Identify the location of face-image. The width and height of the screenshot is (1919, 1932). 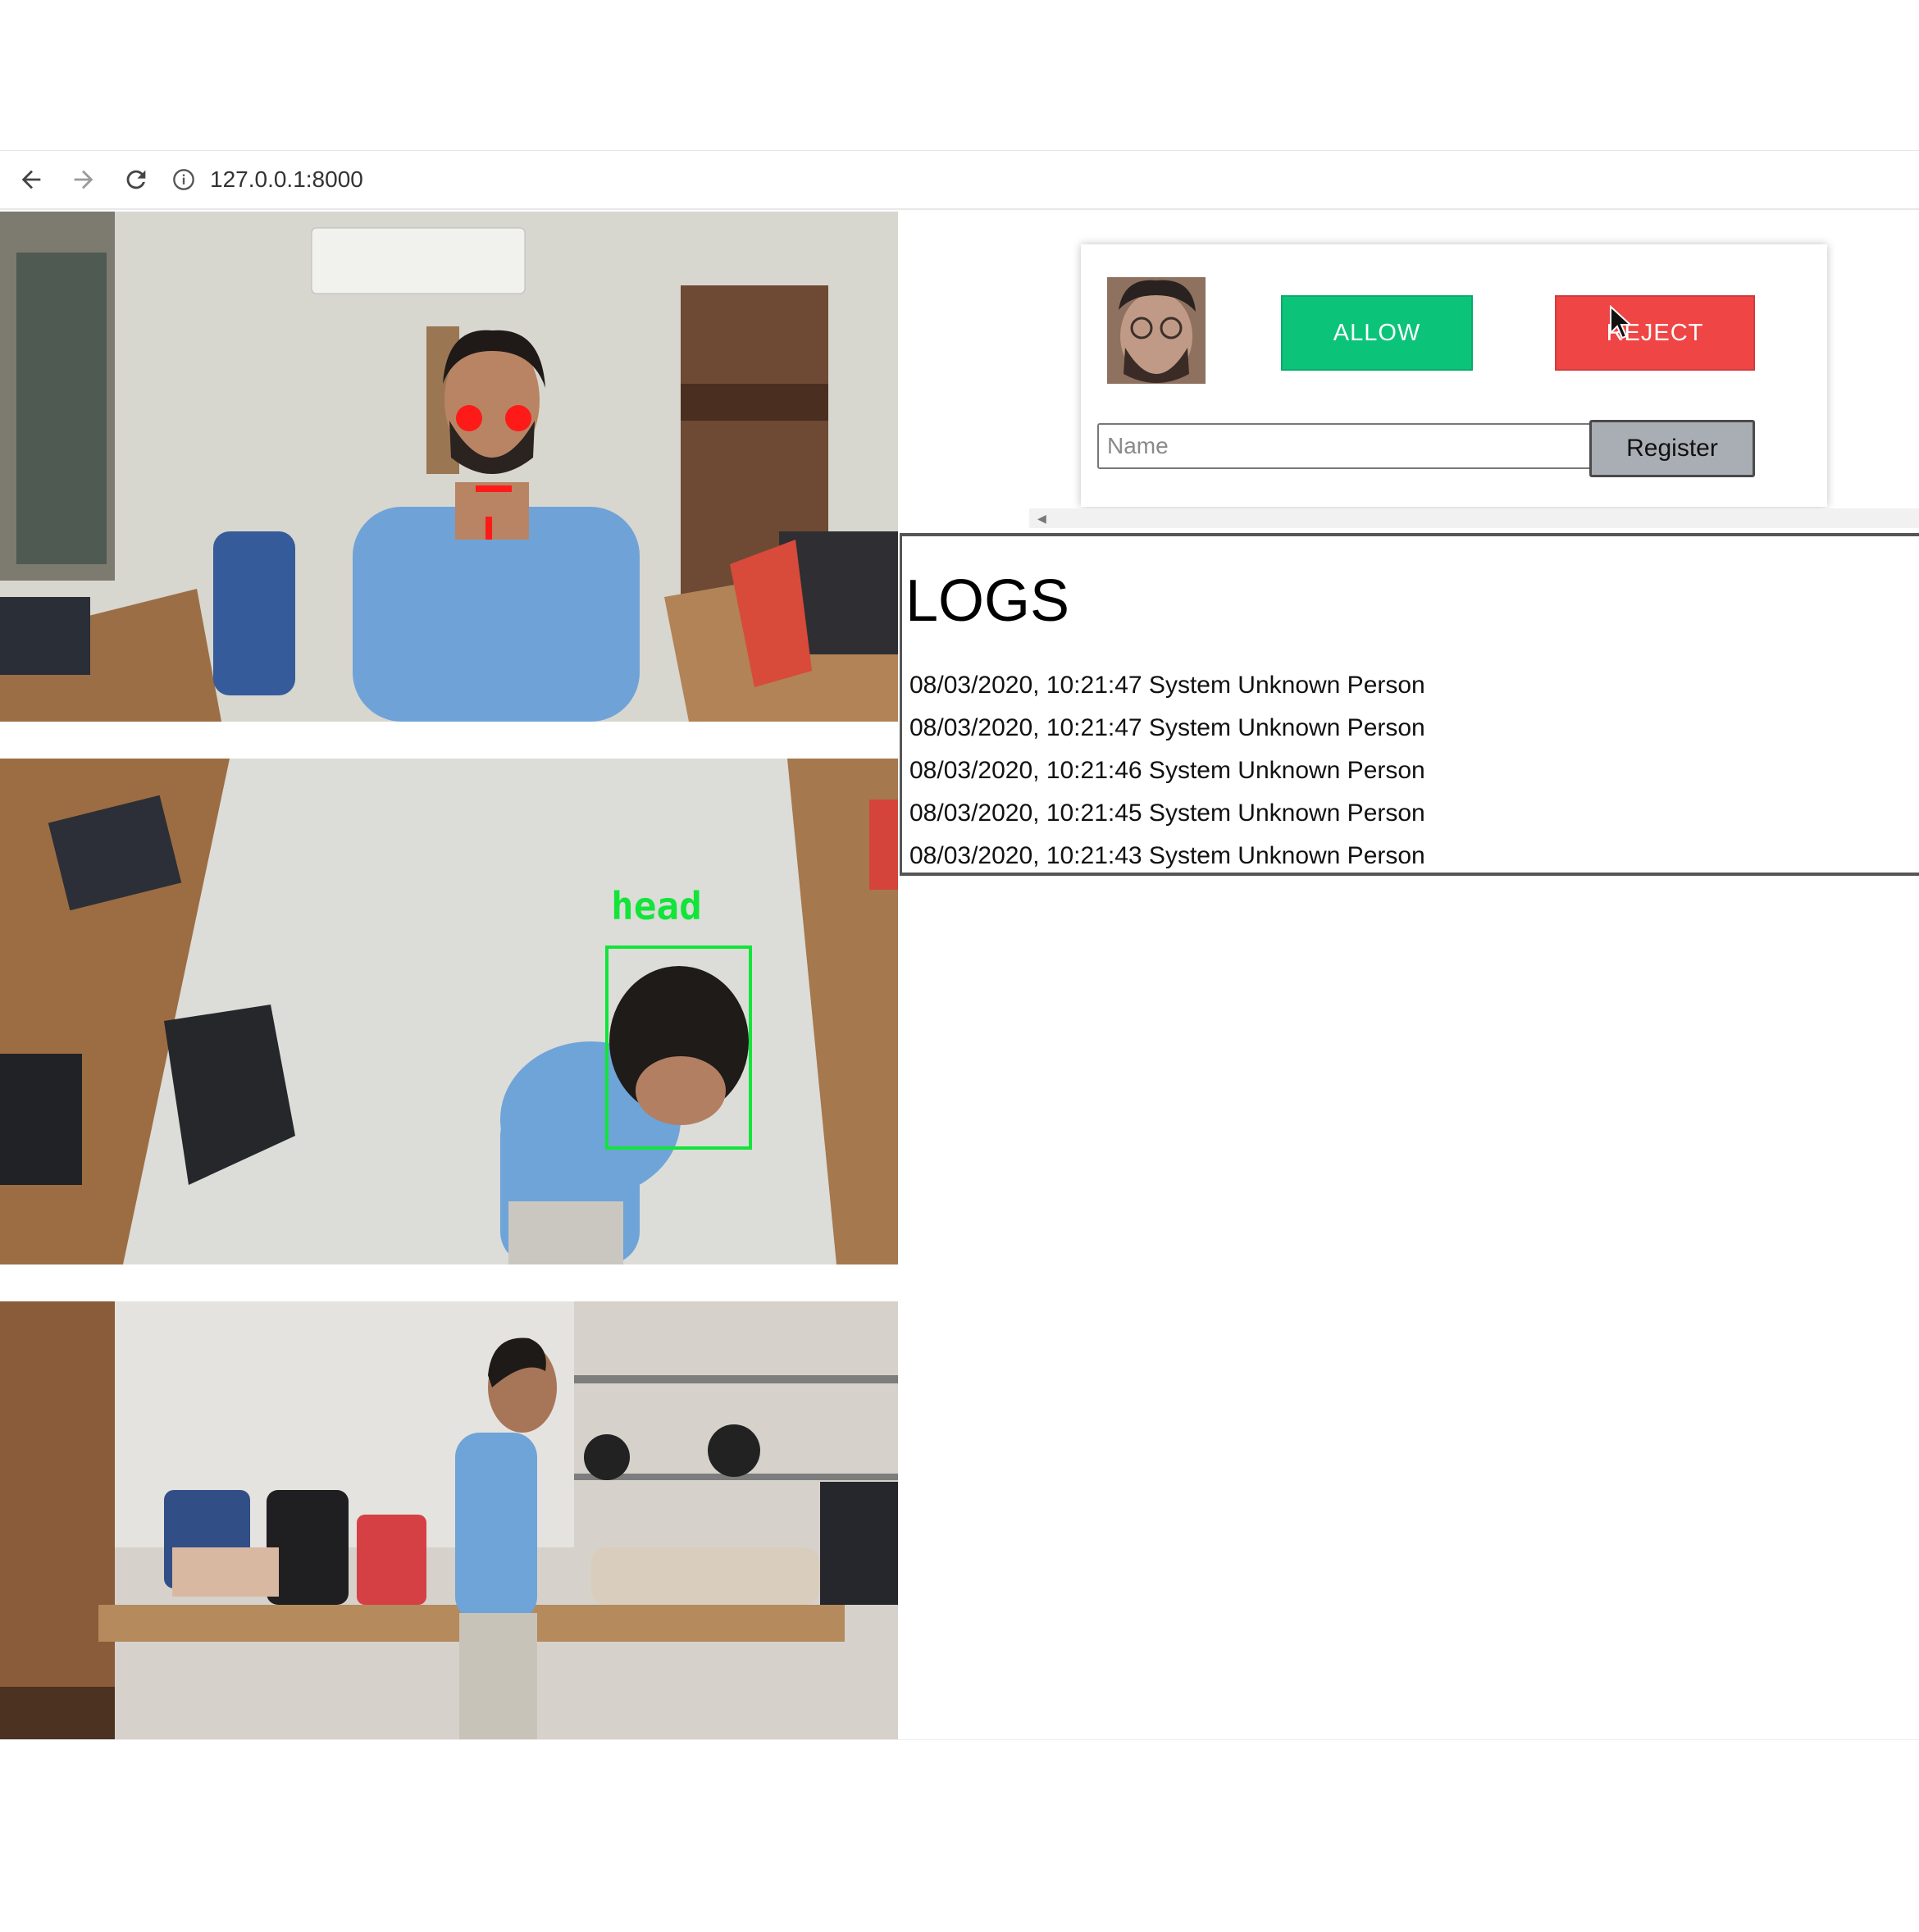
(1156, 330).